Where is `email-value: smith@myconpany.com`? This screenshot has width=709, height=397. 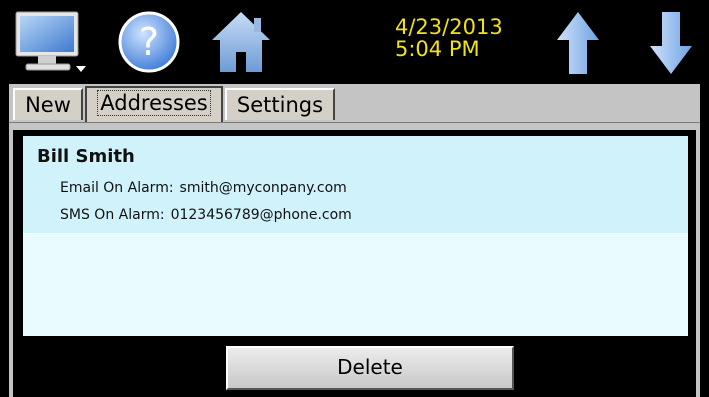 email-value: smith@myconpany.com is located at coordinates (263, 188).